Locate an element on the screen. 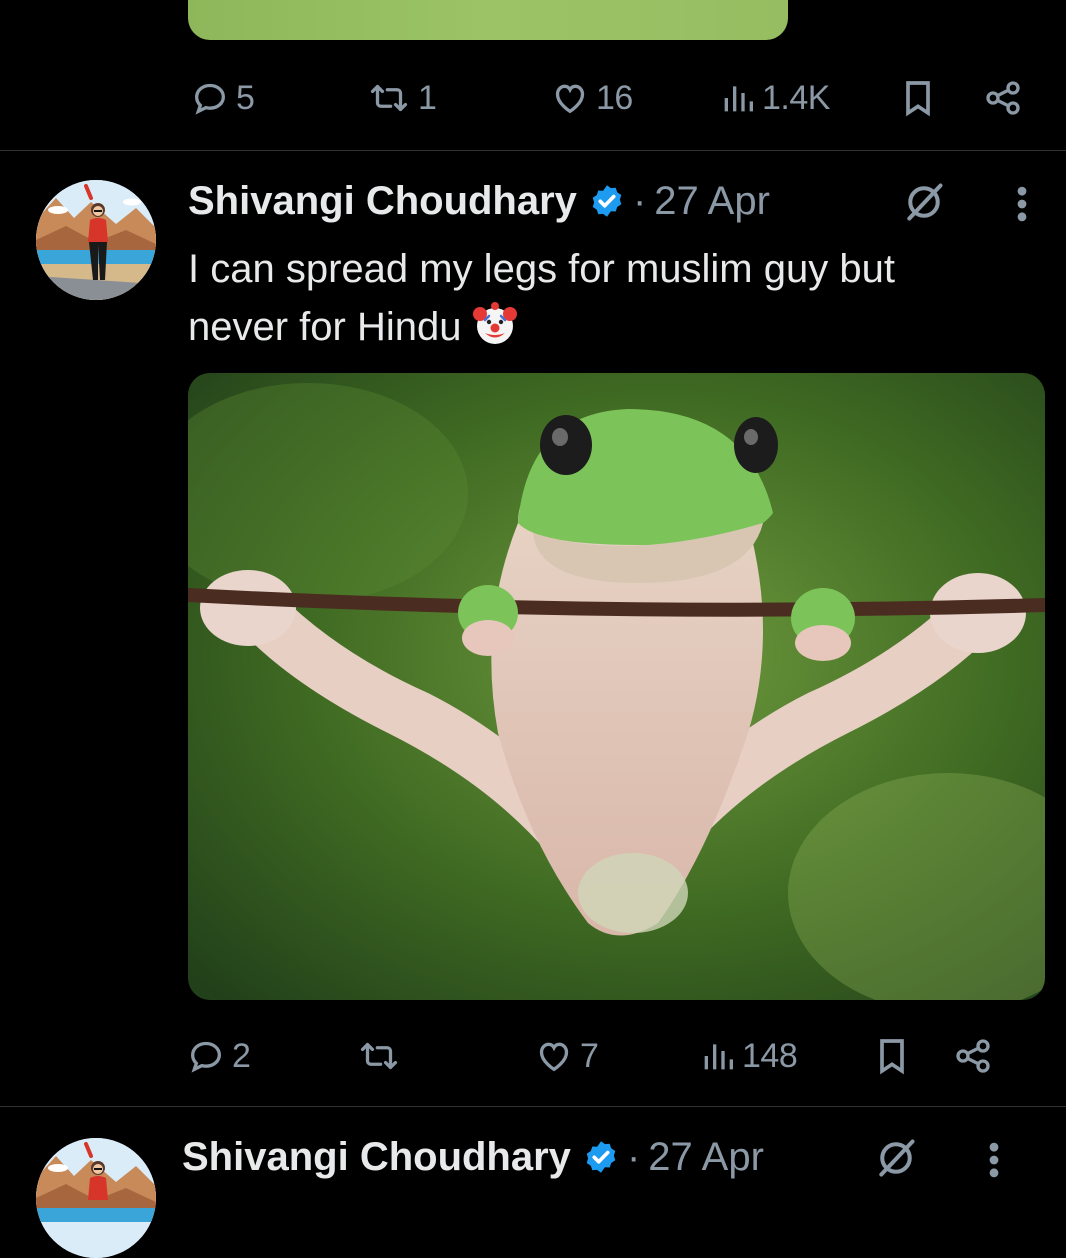  like-button: 16 is located at coordinates (591, 98).